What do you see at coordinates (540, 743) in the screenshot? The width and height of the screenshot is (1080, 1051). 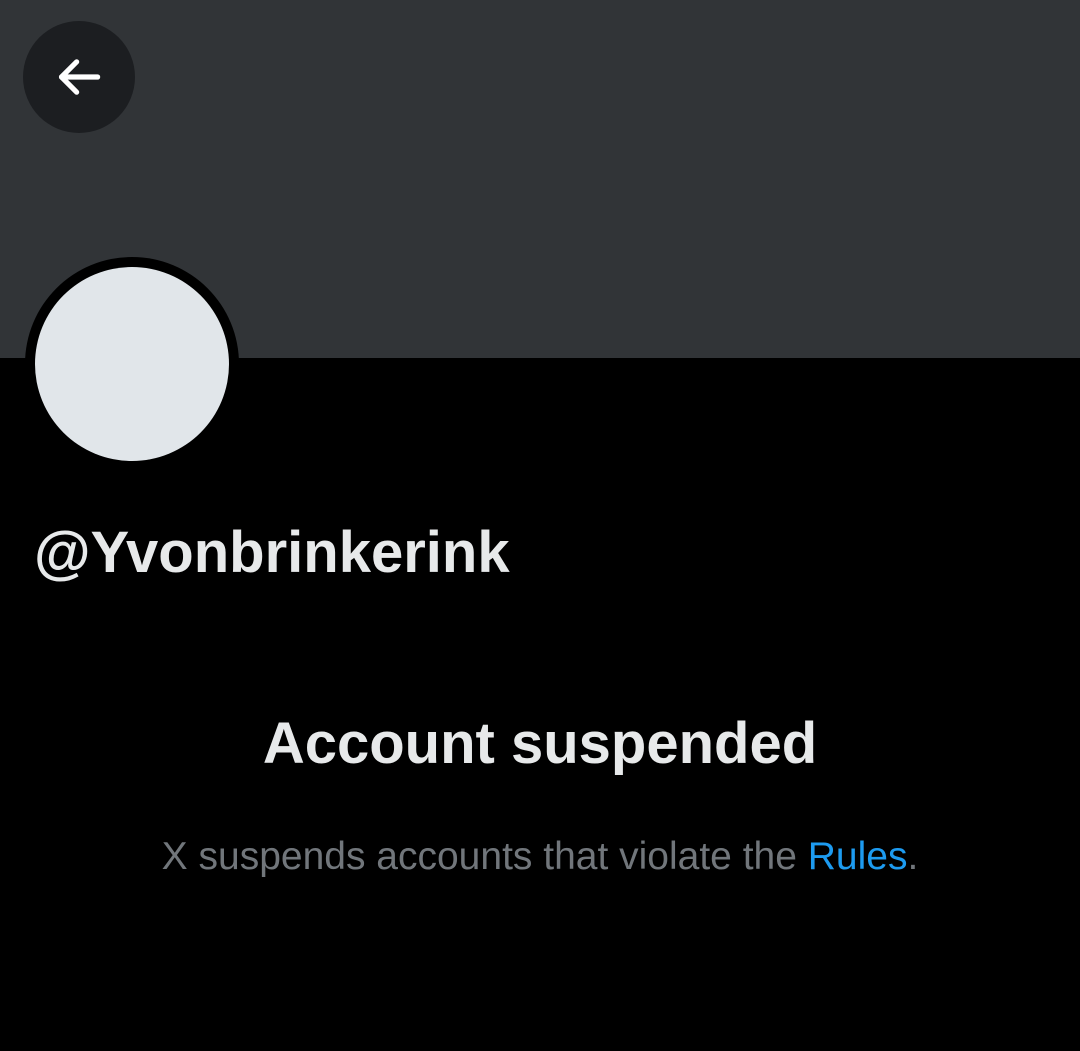 I see `suspension-title: Account suspended` at bounding box center [540, 743].